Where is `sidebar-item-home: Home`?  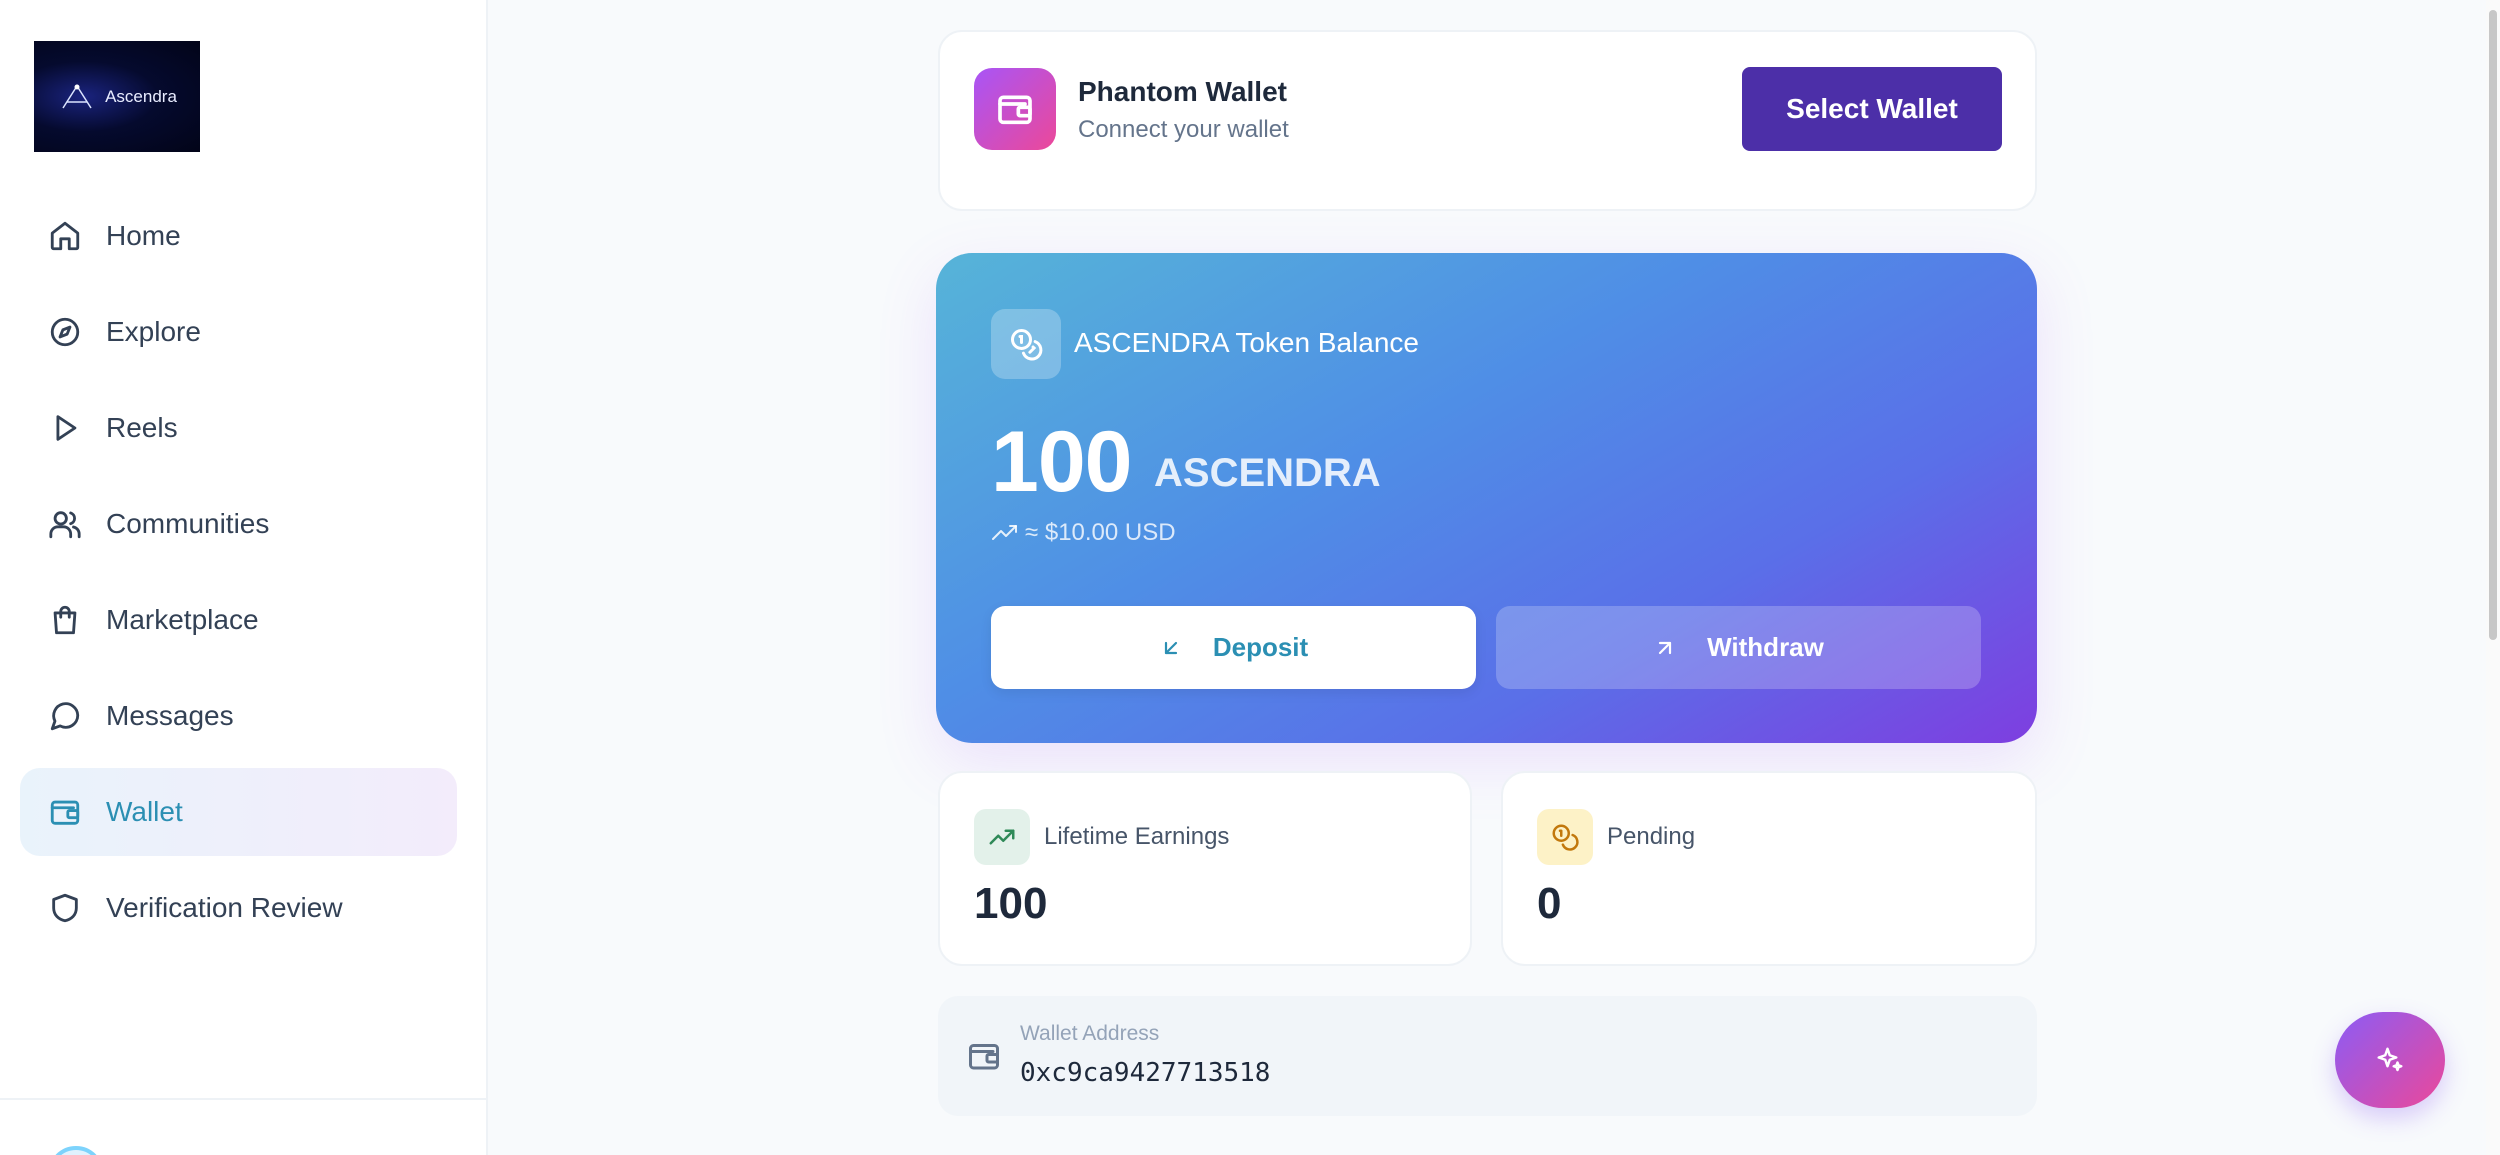 sidebar-item-home: Home is located at coordinates (238, 236).